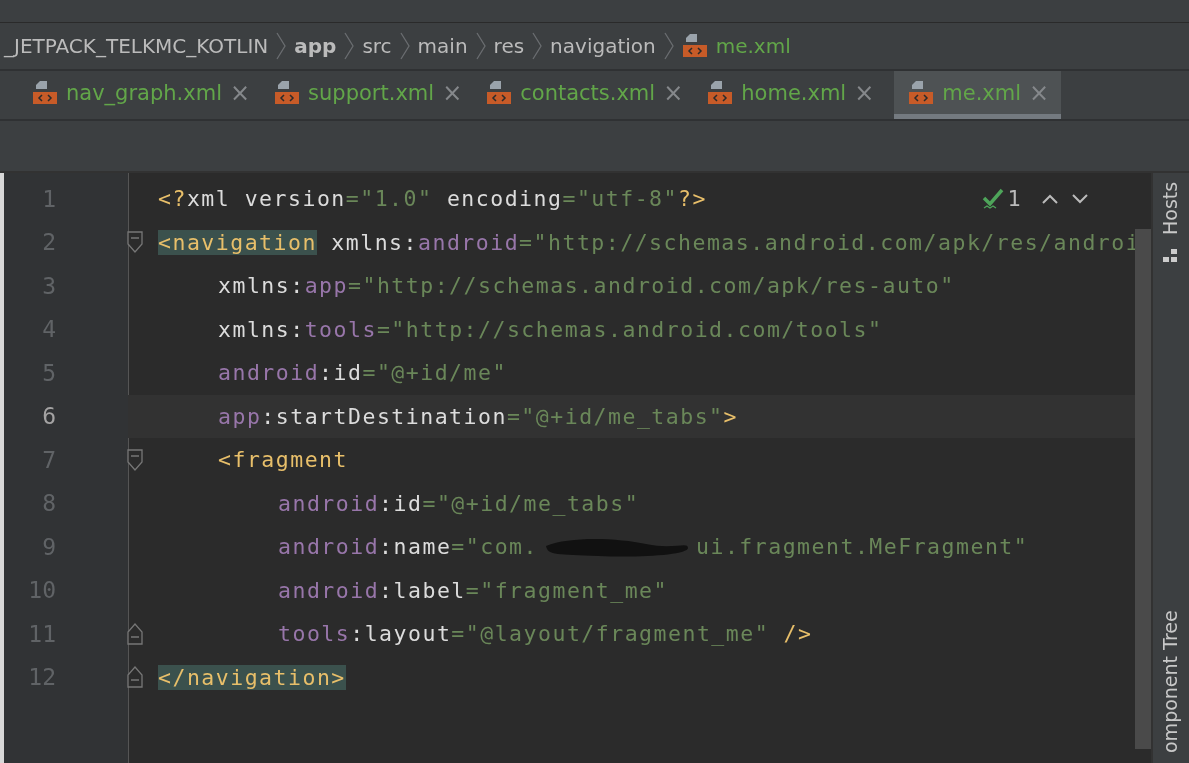  What do you see at coordinates (136, 46) in the screenshot?
I see `breadcrumb-item: _JETPACK_TELKMC_KOTLIN` at bounding box center [136, 46].